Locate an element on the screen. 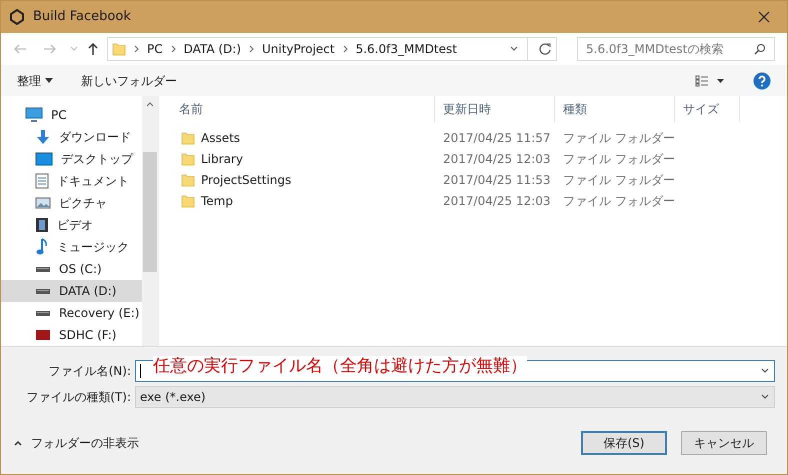 The height and width of the screenshot is (475, 788). file-row: Library 2017/04/25 12:03 ファイル フォルダー is located at coordinates (473, 158).